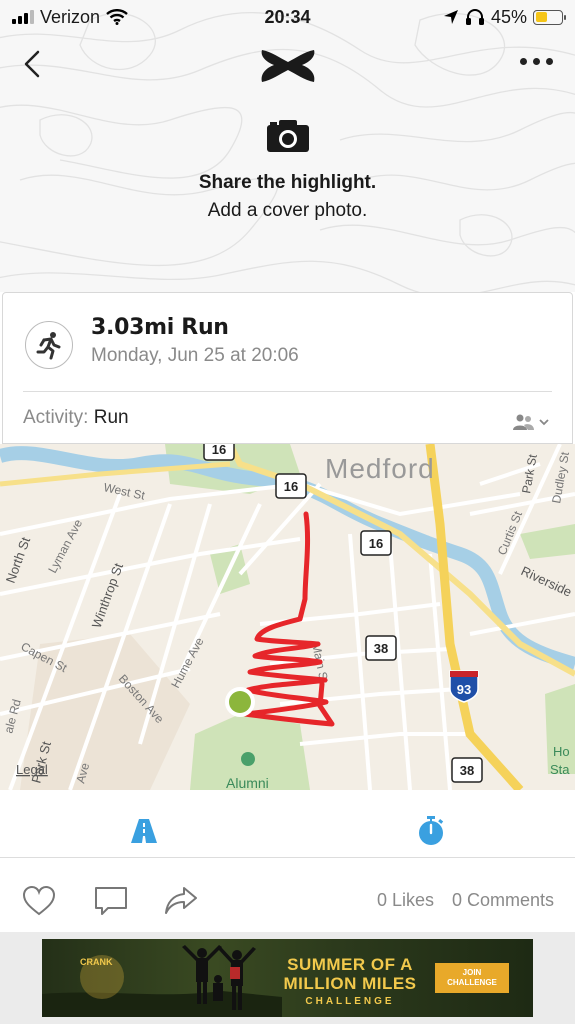  I want to click on comment-bubble-icon, so click(111, 901).